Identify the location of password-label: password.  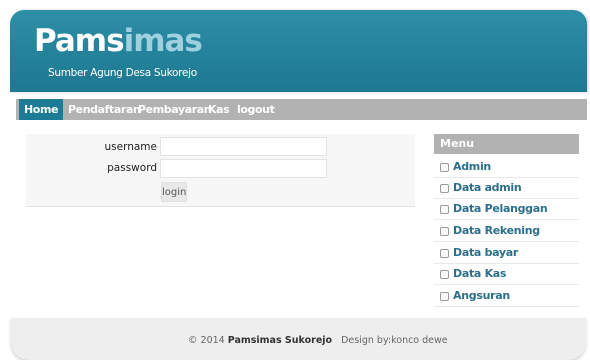
(132, 168).